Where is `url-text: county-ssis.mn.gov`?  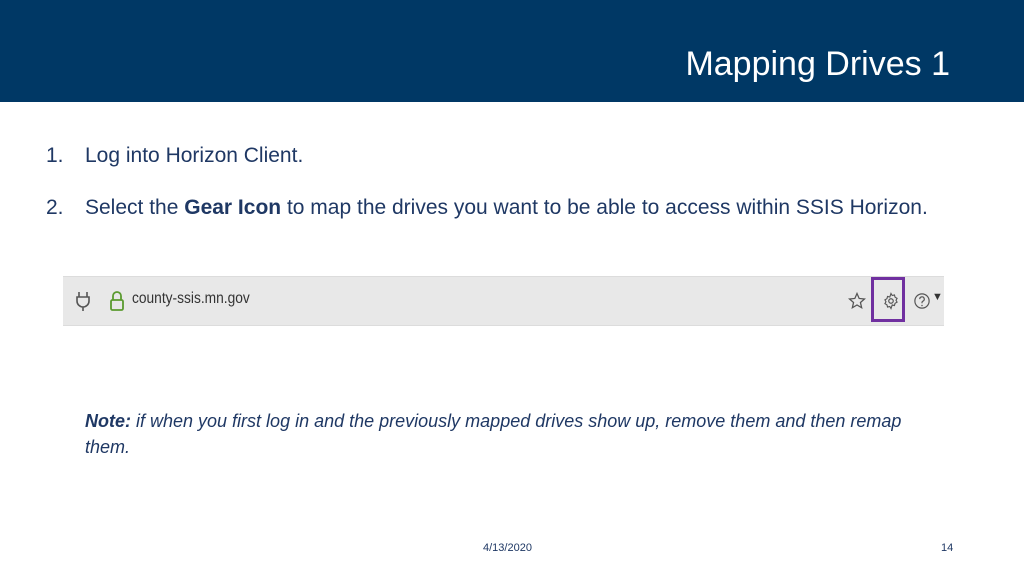
url-text: county-ssis.mn.gov is located at coordinates (191, 299).